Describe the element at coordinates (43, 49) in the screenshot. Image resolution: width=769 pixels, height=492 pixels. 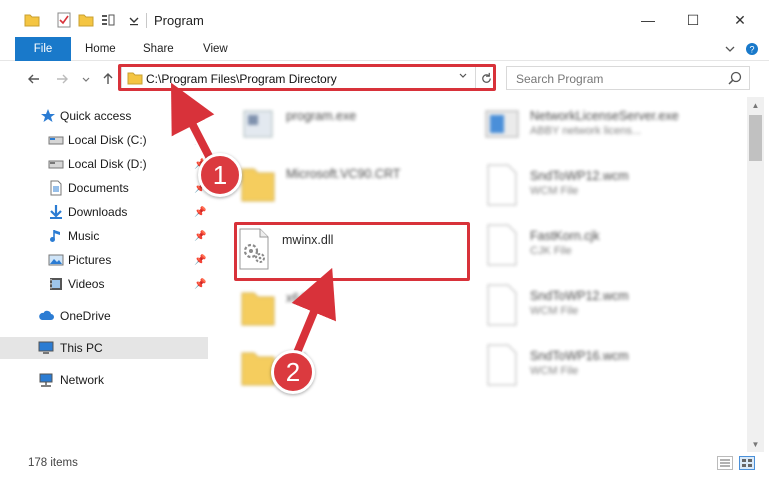
I see `tab-file: File` at that location.